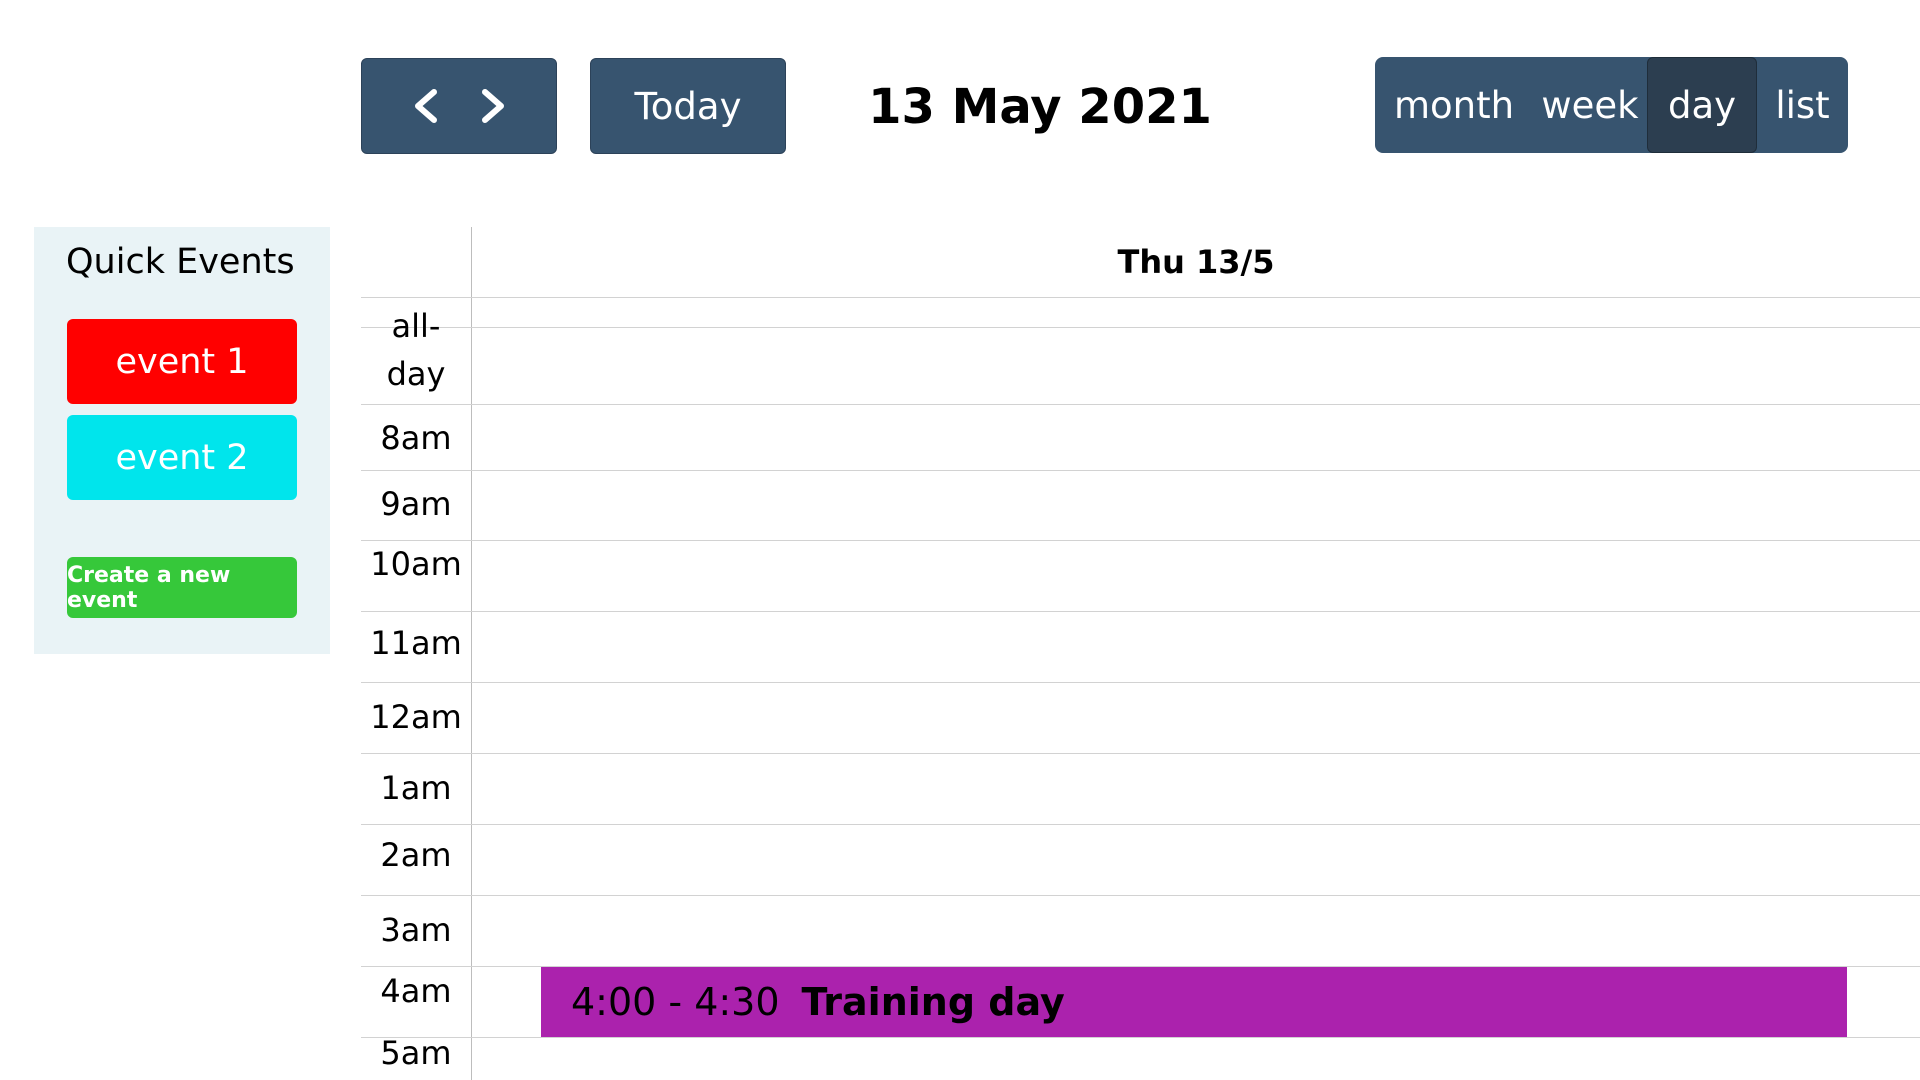 The image size is (1920, 1080). Describe the element at coordinates (1590, 105) in the screenshot. I see `week-view-button: week` at that location.